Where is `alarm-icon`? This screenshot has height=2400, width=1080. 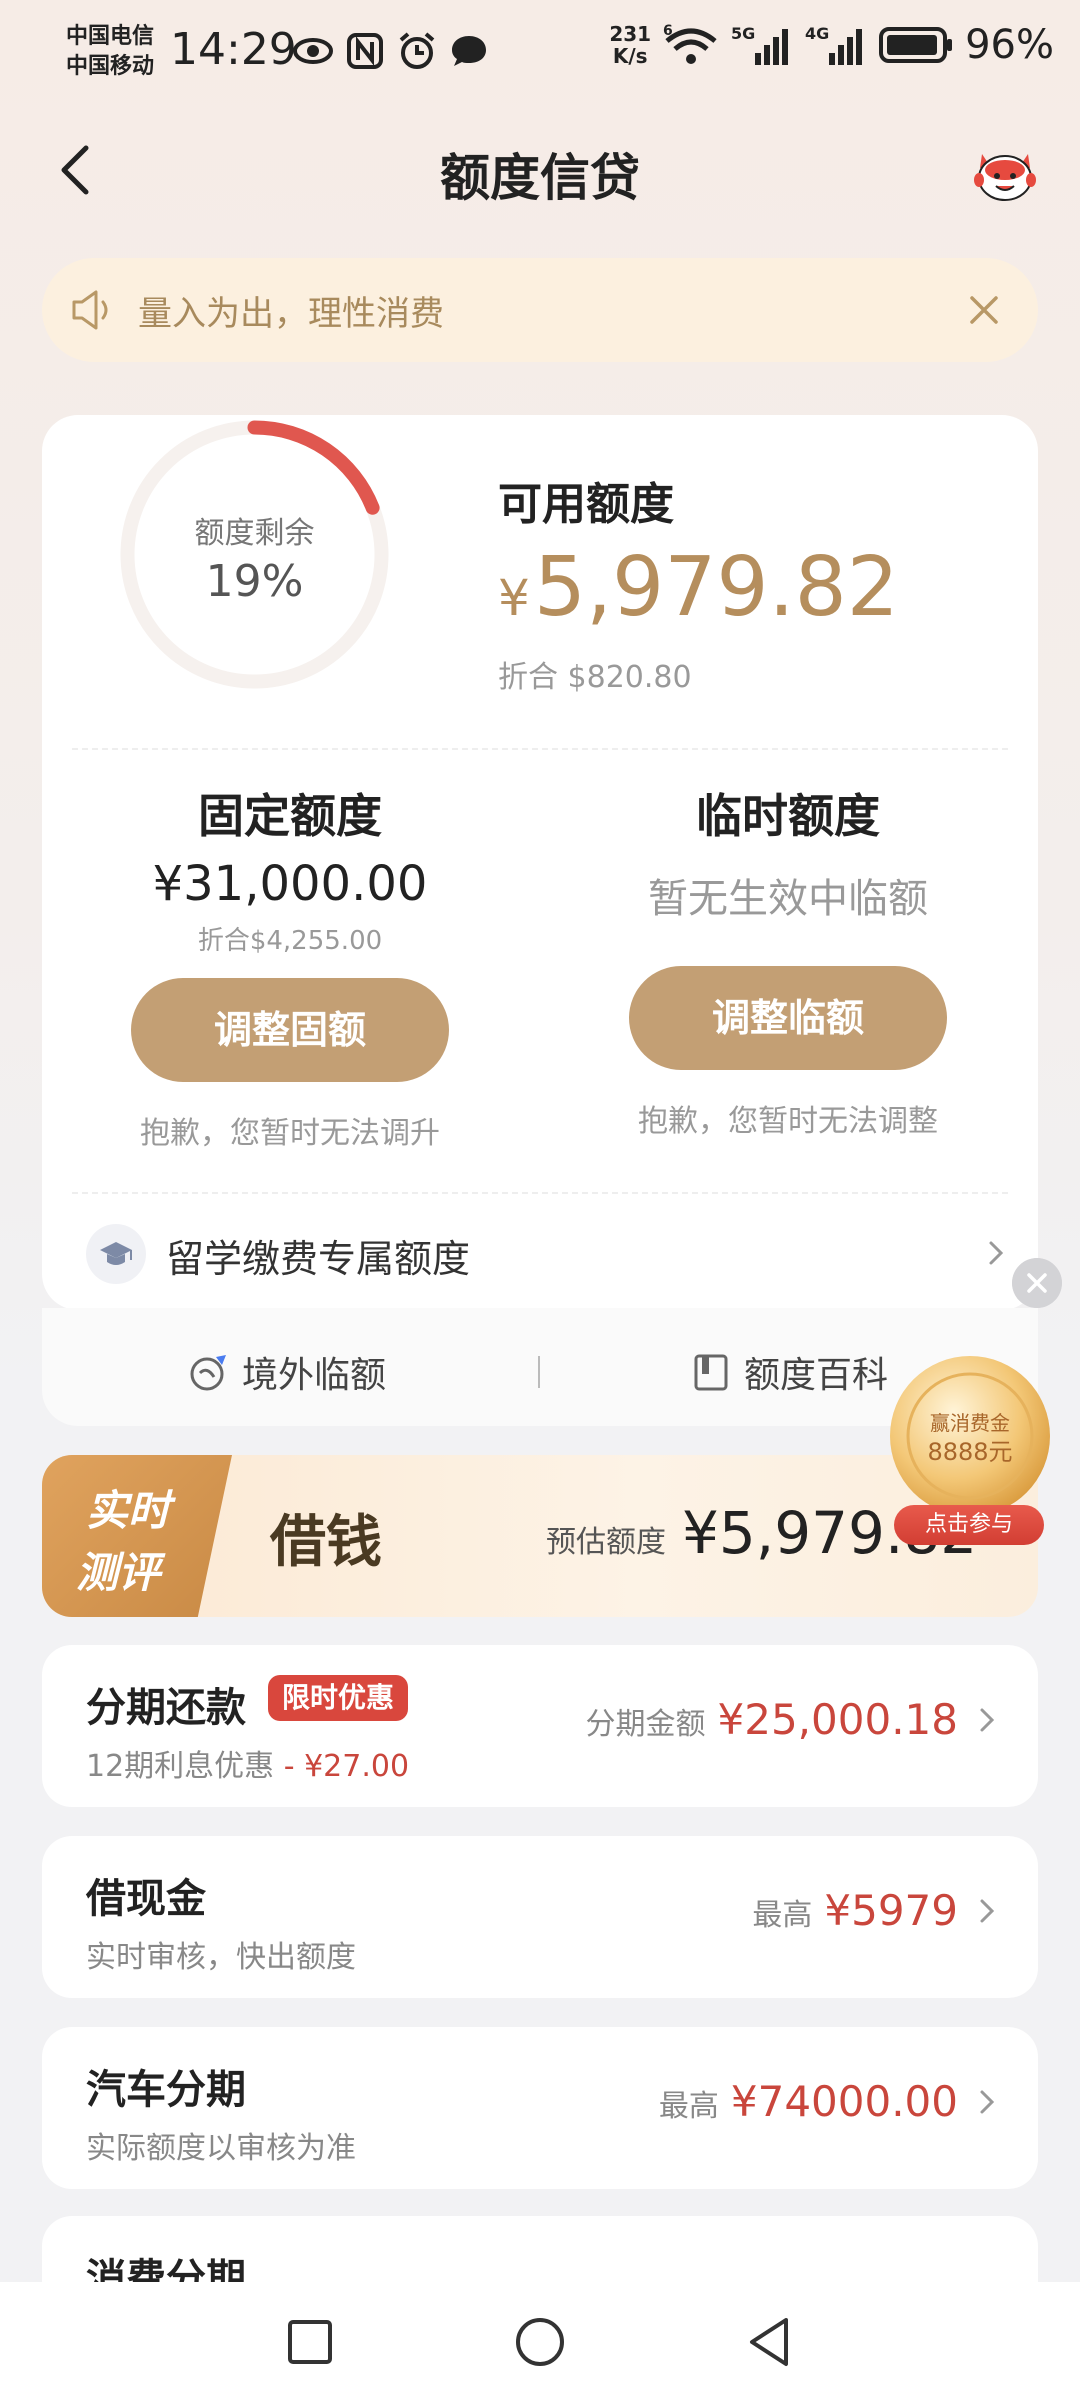
alarm-icon is located at coordinates (417, 50).